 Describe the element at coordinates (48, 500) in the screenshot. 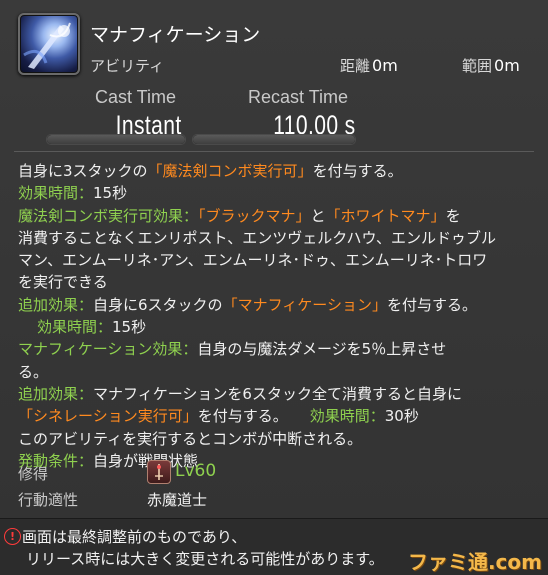

I see `class-label: 行動適性` at that location.